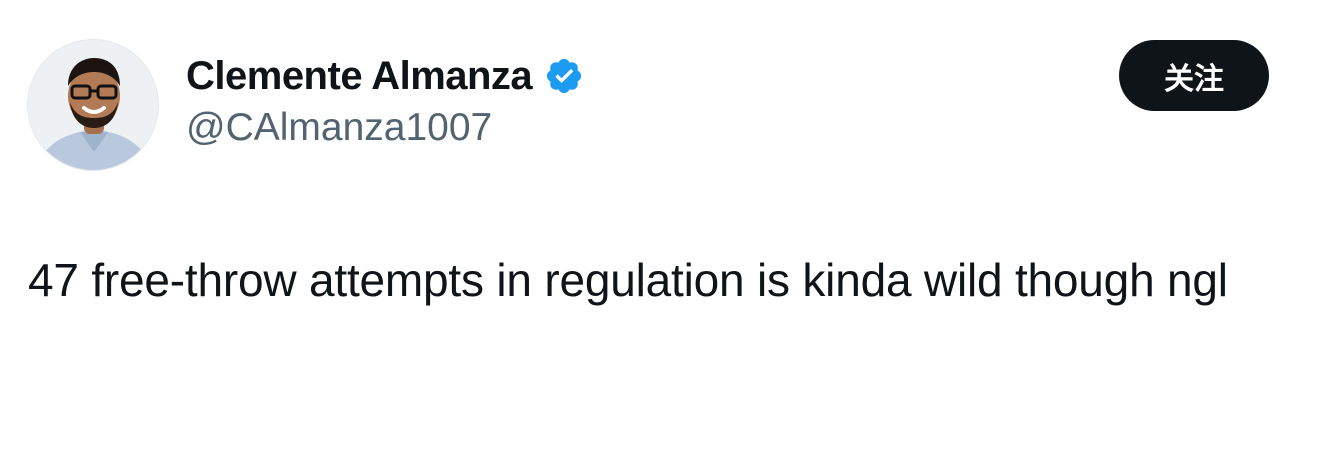 This screenshot has width=1320, height=449. Describe the element at coordinates (564, 76) in the screenshot. I see `verified-badge-icon` at that location.